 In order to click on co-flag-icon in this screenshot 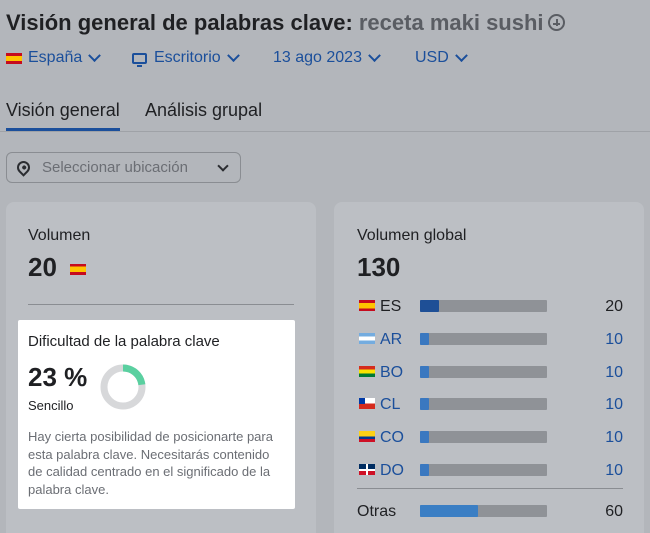, I will do `click(367, 437)`.